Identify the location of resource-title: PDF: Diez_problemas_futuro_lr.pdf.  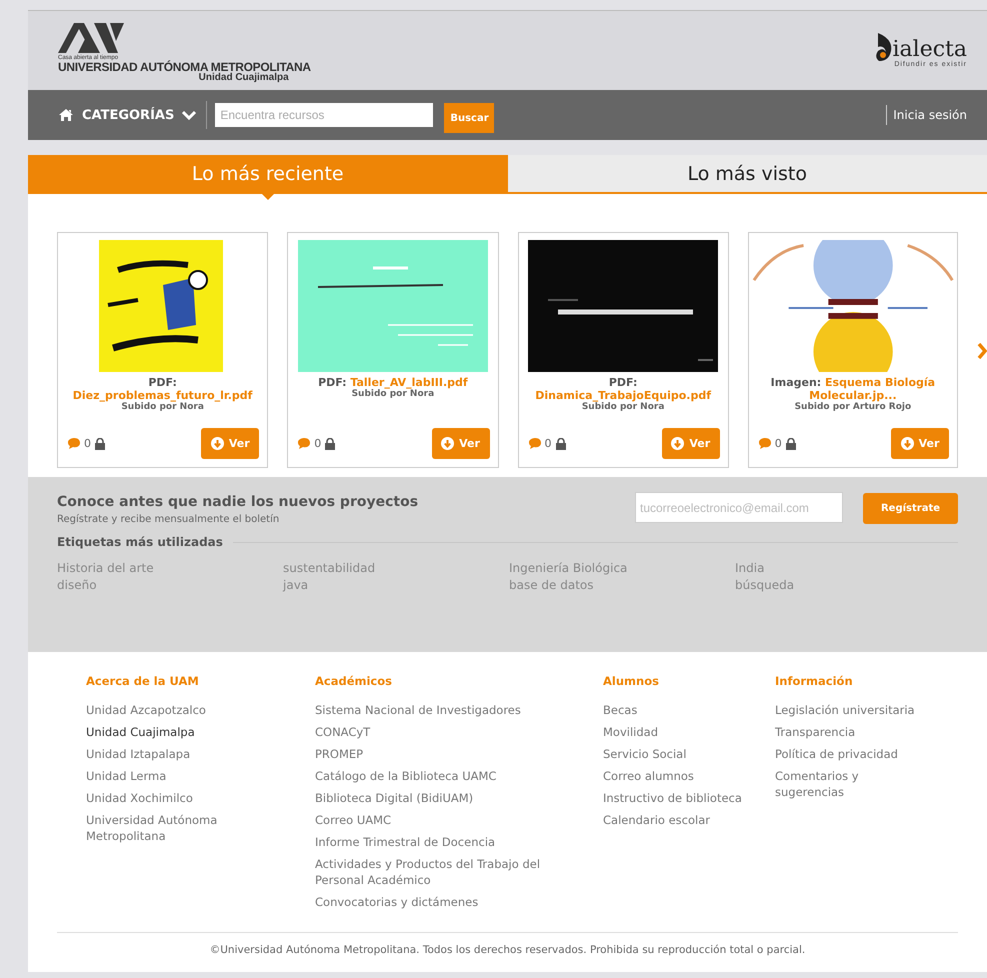
(163, 389).